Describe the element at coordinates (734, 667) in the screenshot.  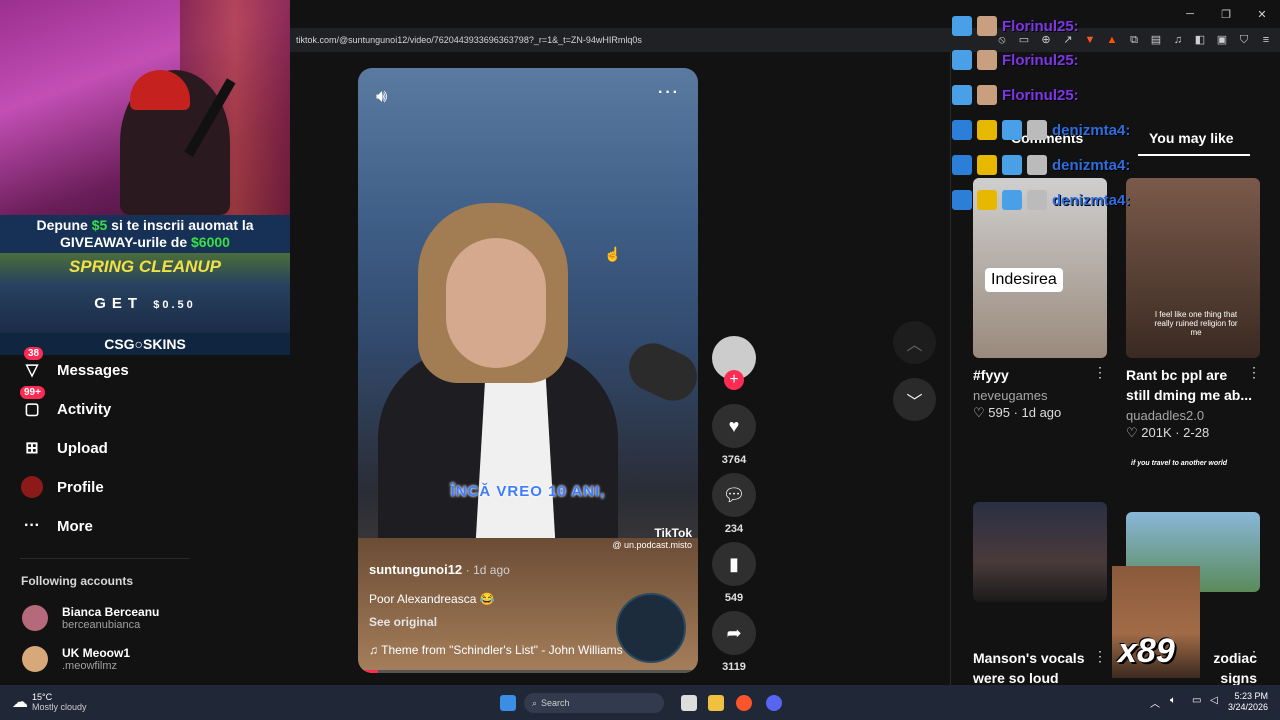
I see `share-count: 3119` at that location.